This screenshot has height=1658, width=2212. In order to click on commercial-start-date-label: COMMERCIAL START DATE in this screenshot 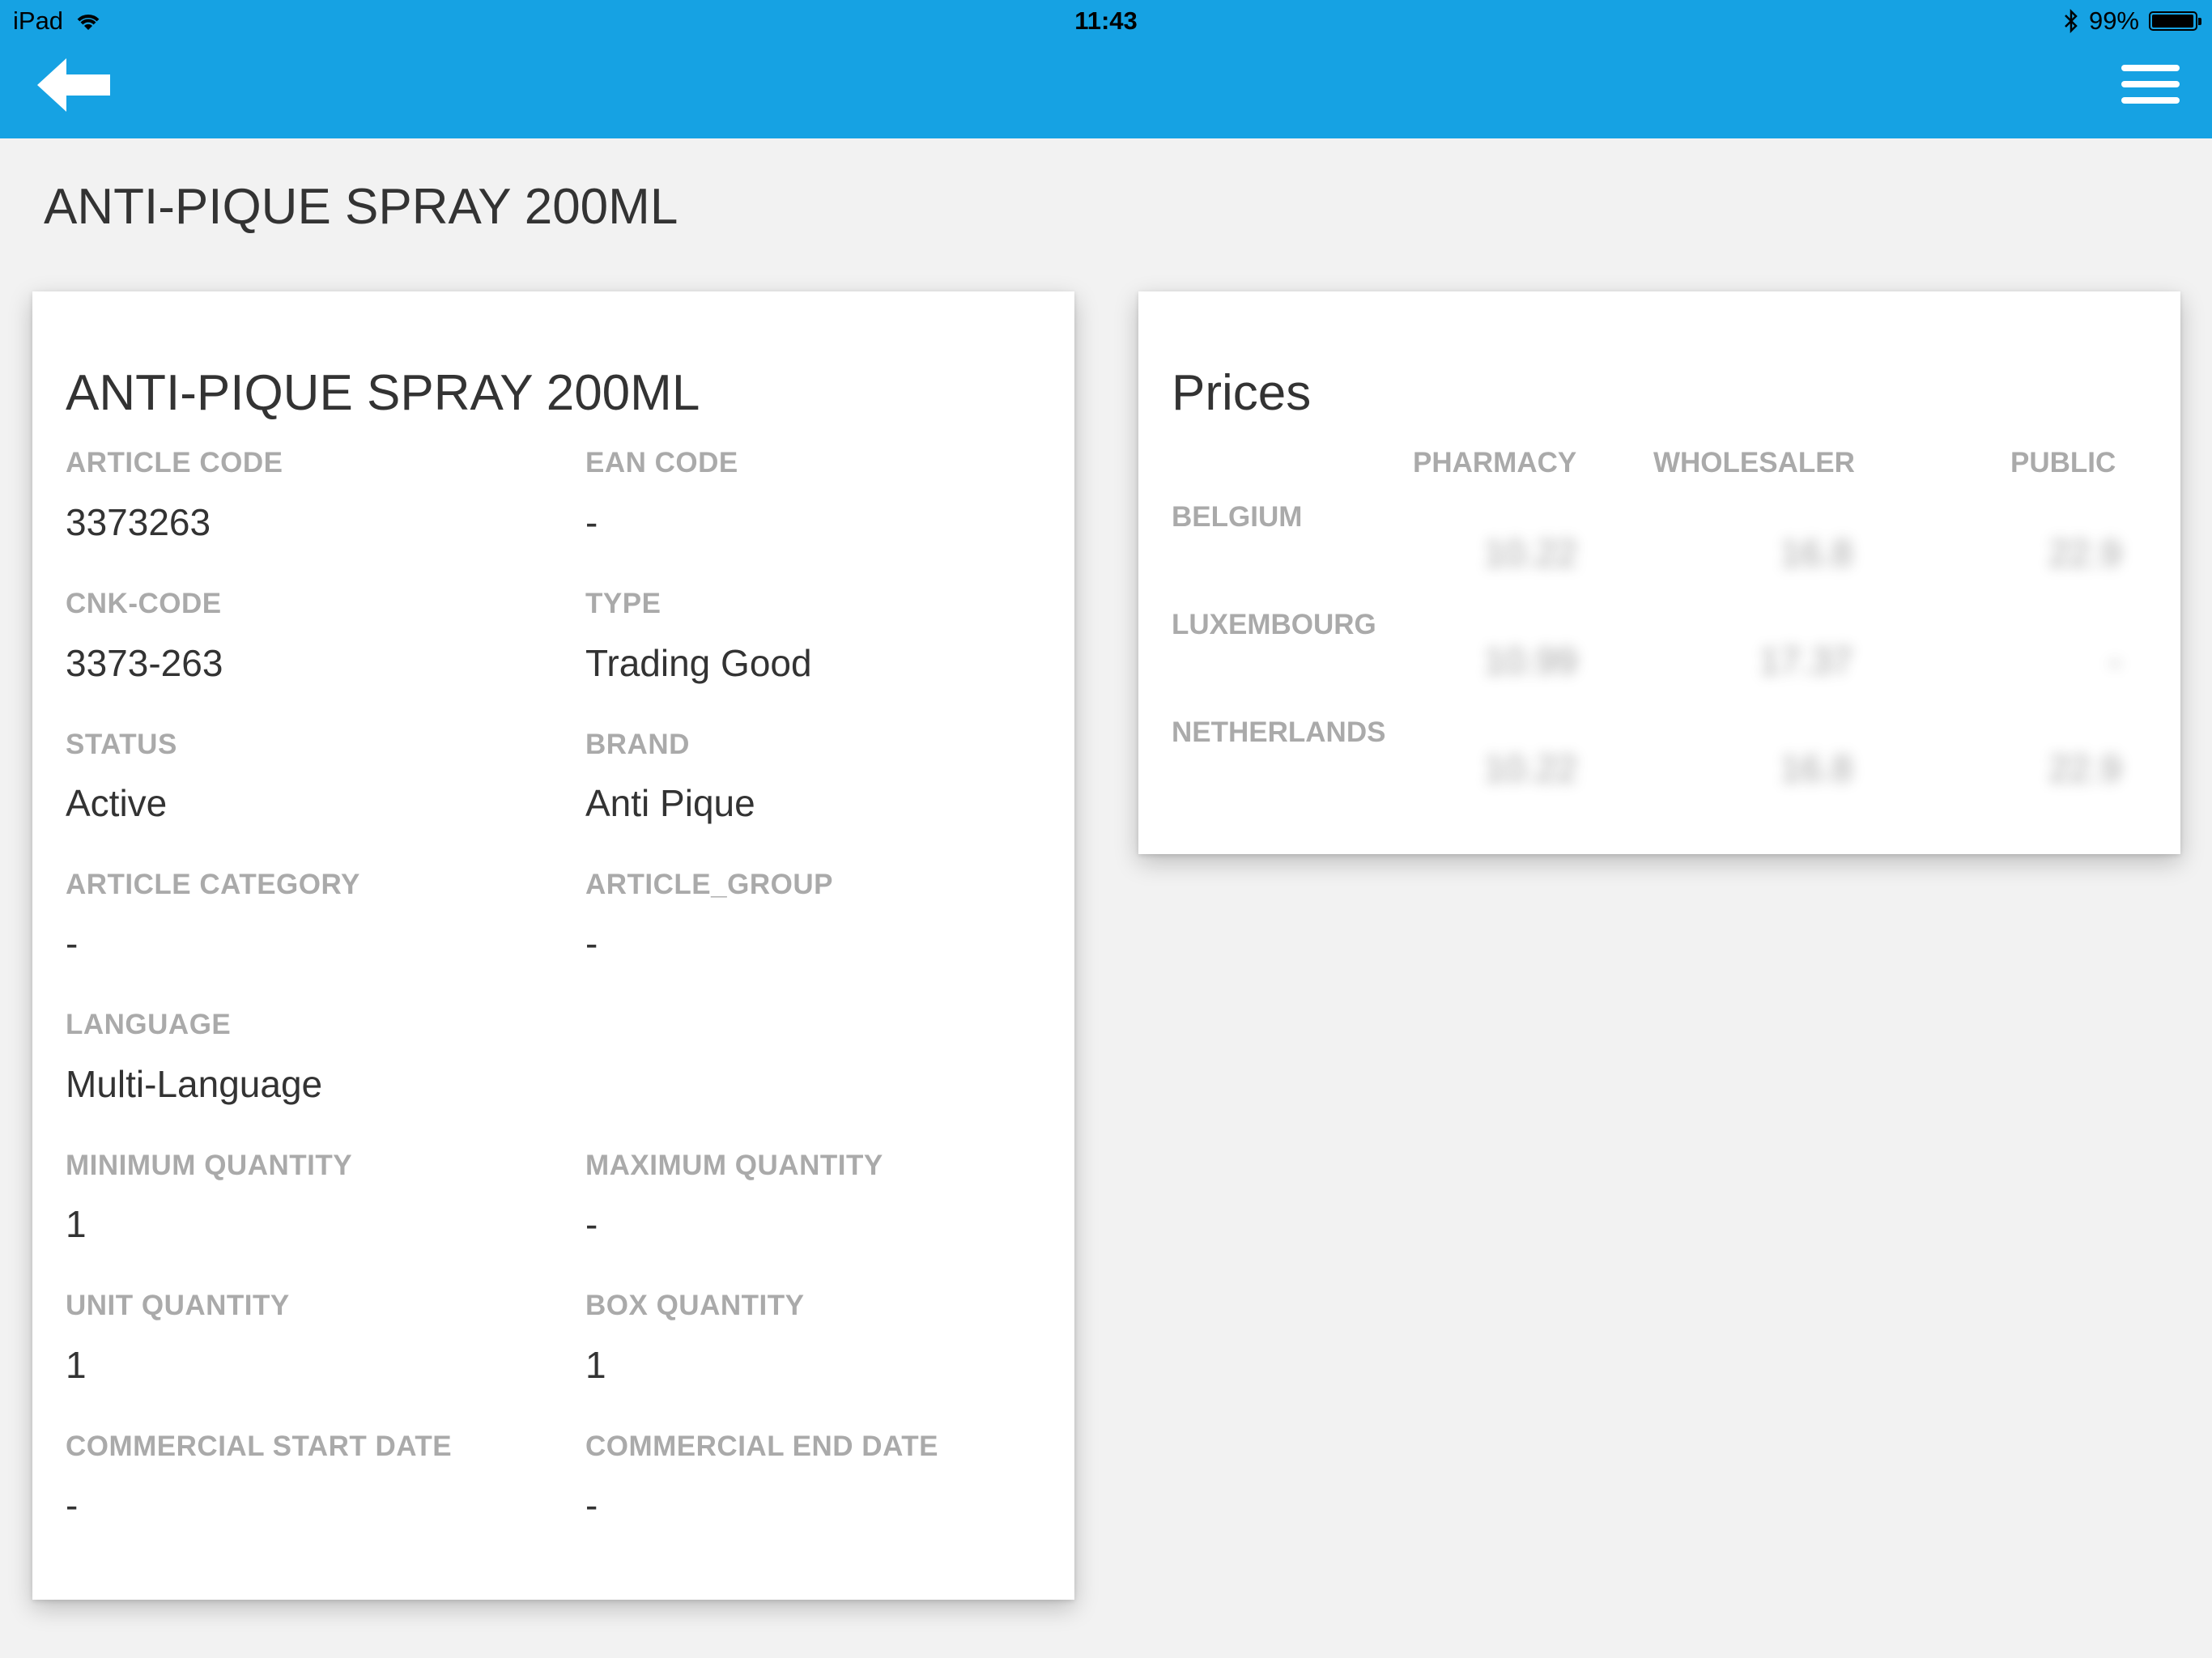, I will do `click(259, 1446)`.